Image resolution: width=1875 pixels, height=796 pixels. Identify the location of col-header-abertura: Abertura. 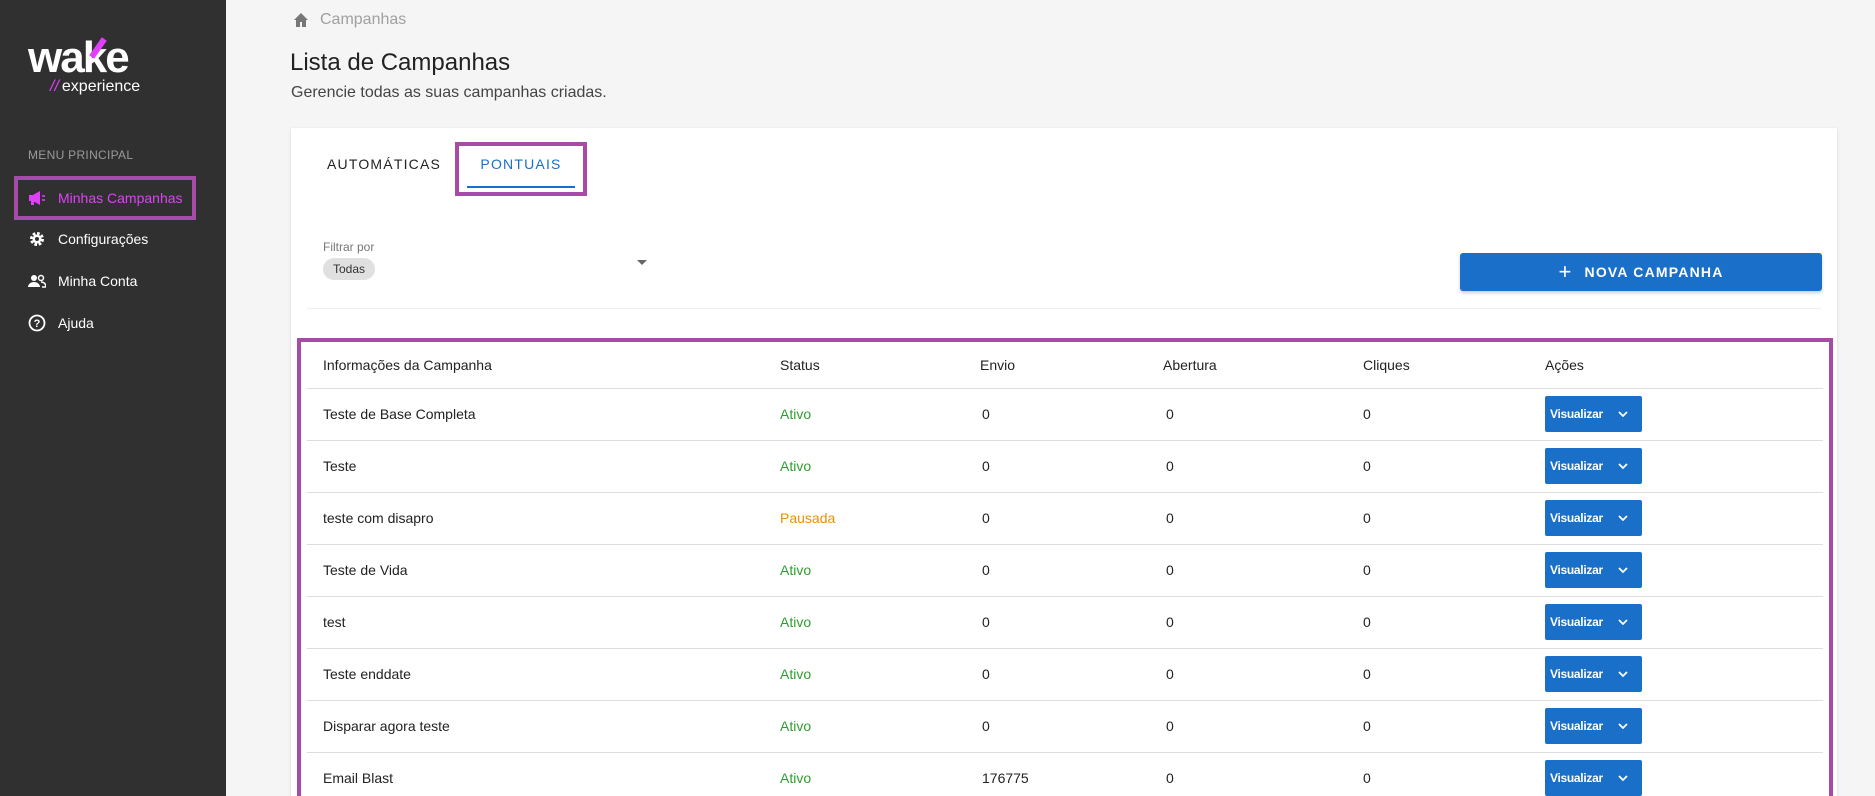
(1263, 365).